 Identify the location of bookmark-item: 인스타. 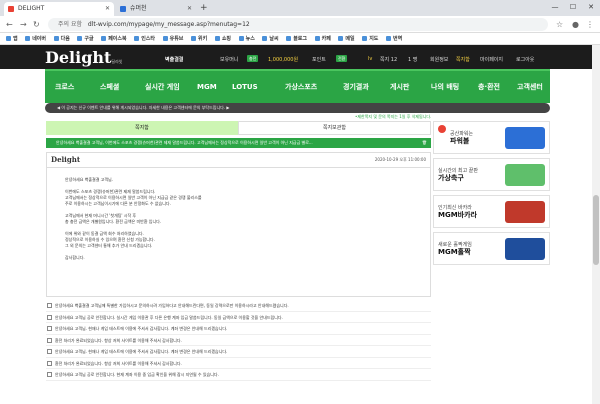
(144, 38).